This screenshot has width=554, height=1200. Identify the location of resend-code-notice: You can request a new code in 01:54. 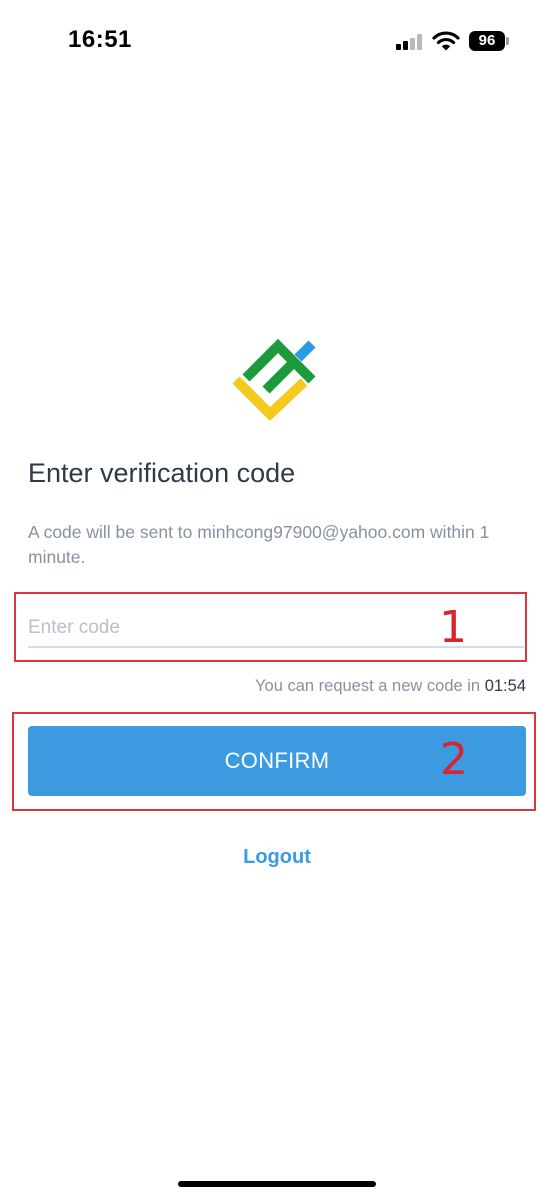
(390, 686).